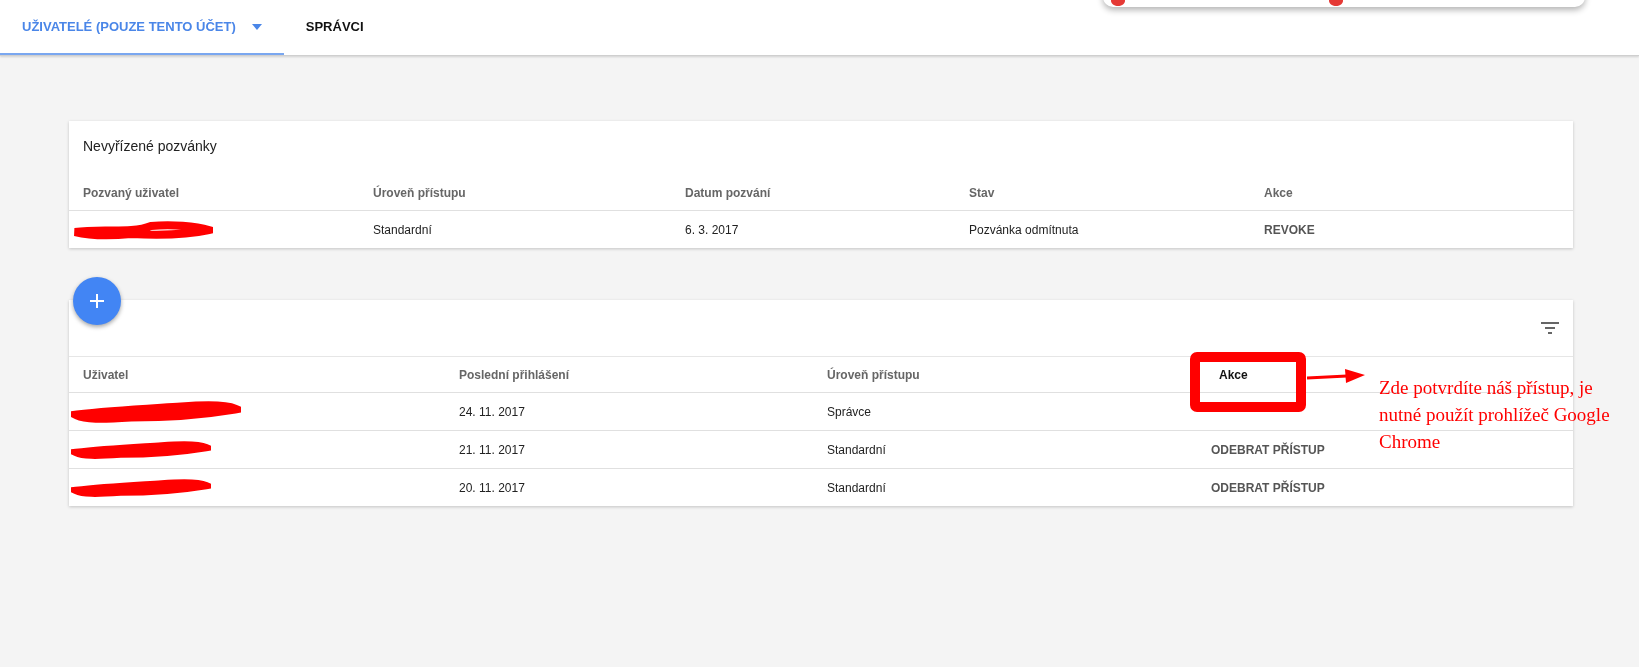  What do you see at coordinates (492, 411) in the screenshot?
I see `table-cell-text: 24. 11. 2017` at bounding box center [492, 411].